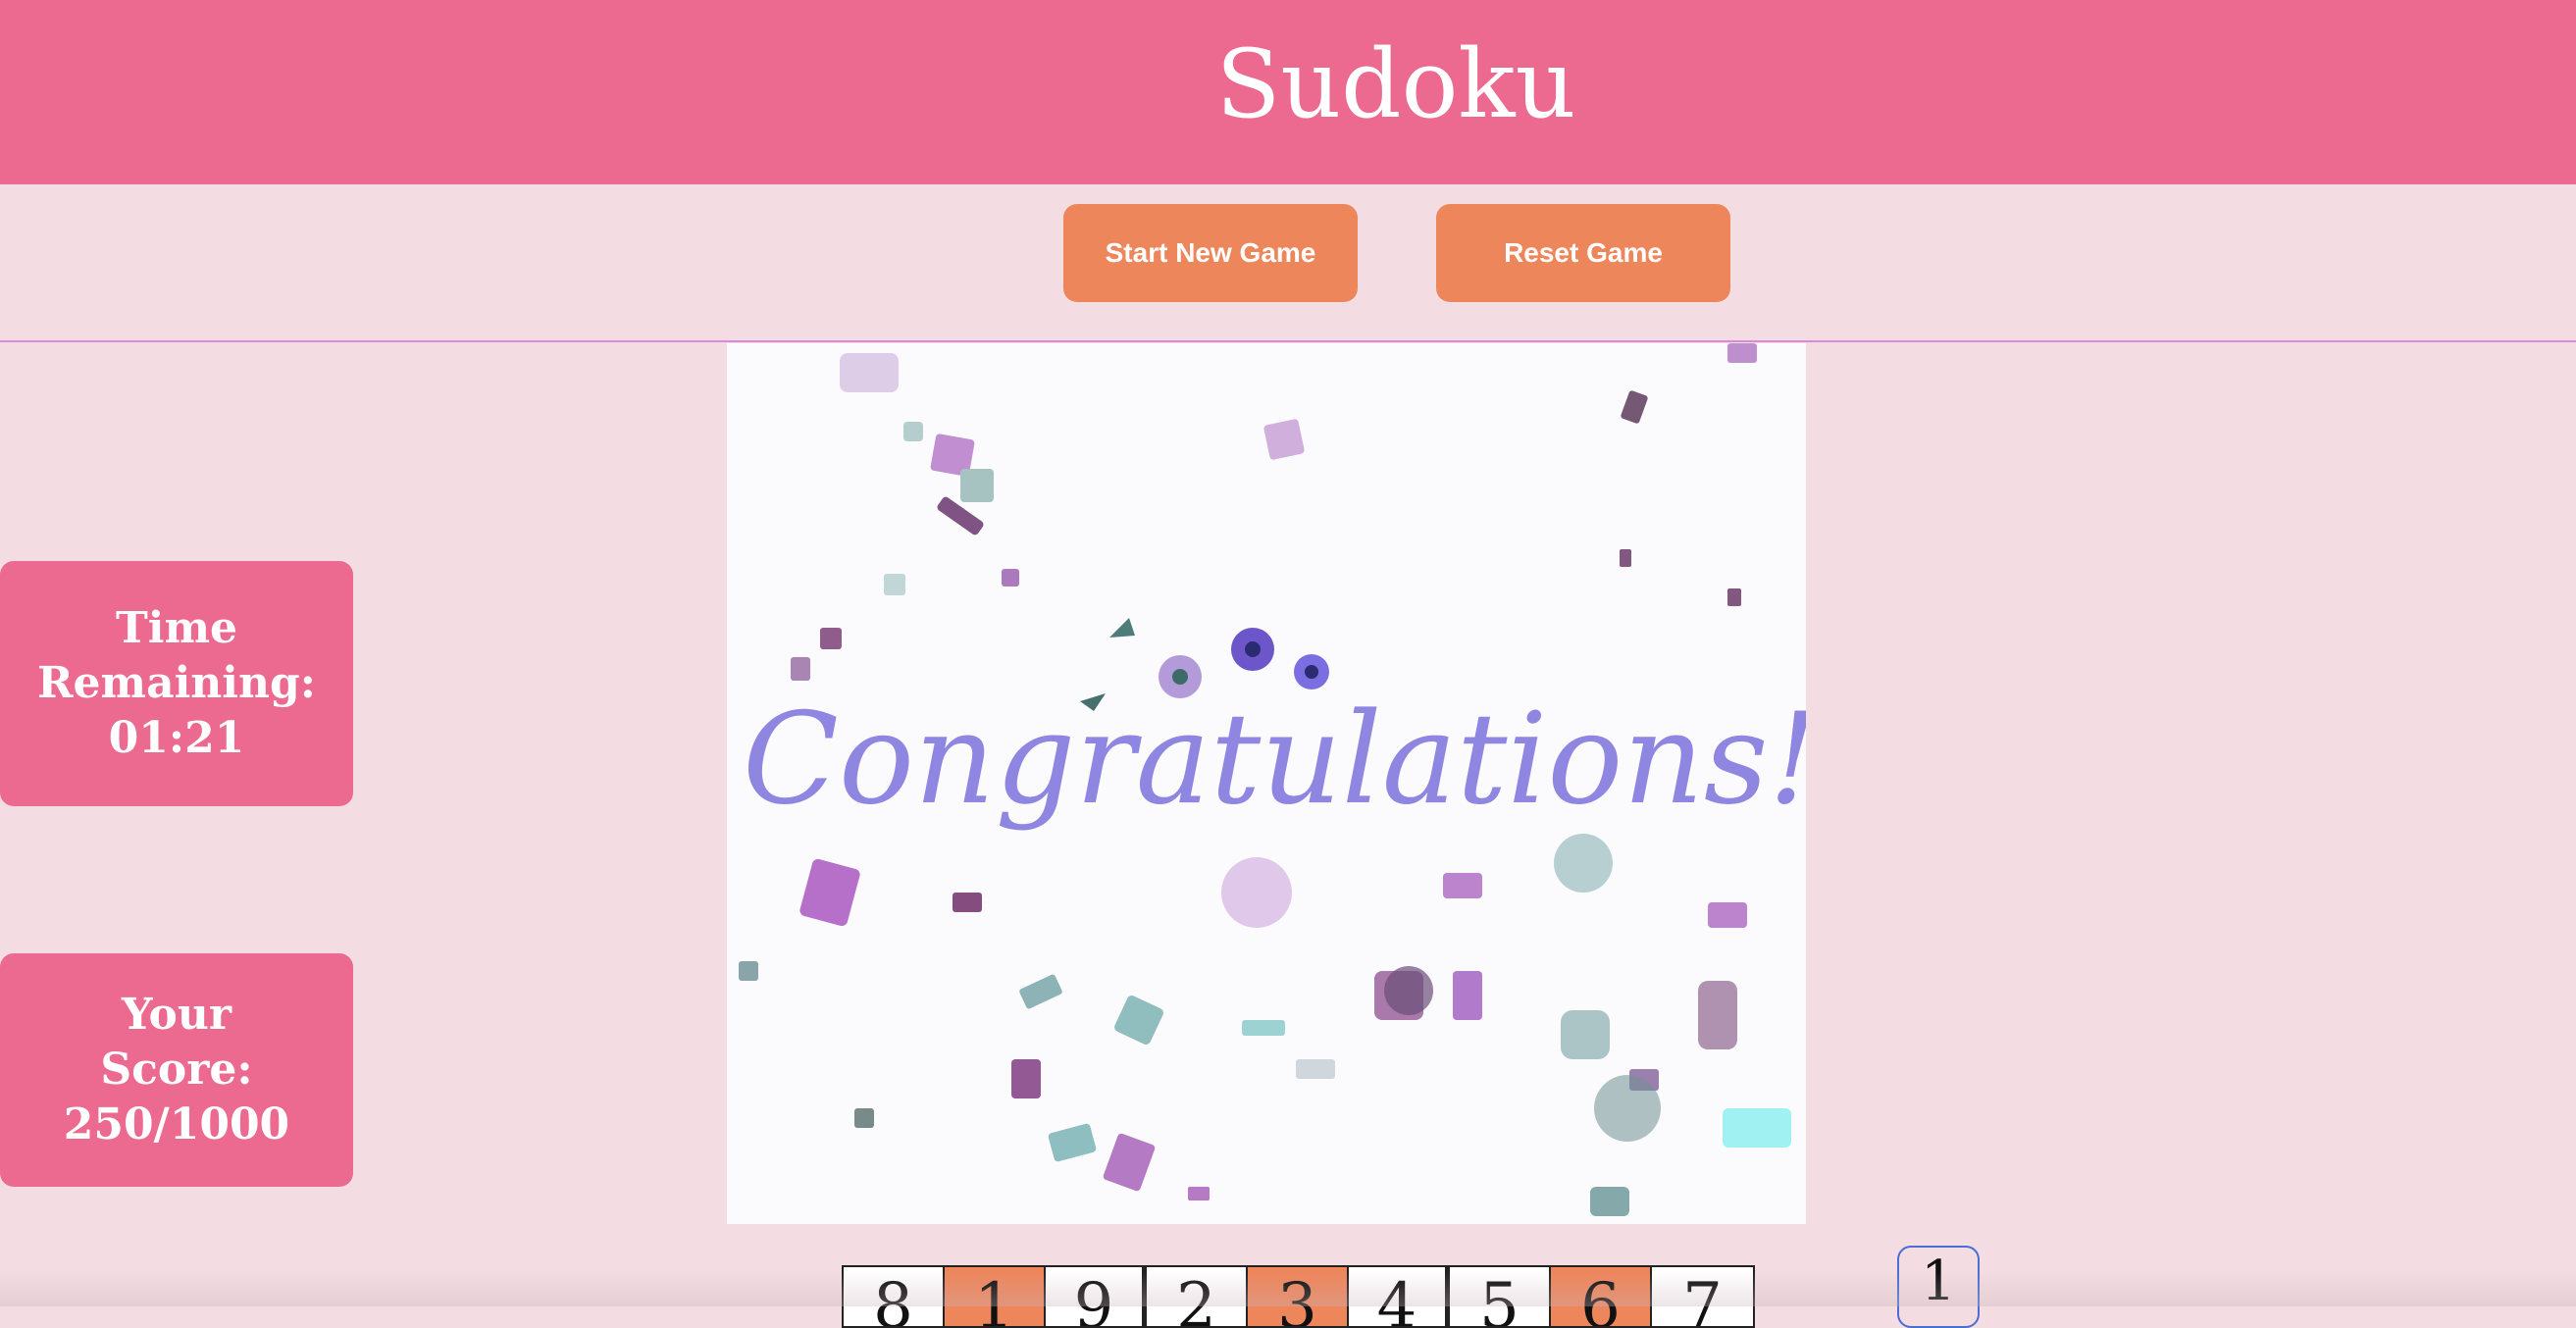 The width and height of the screenshot is (2576, 1328). Describe the element at coordinates (176, 738) in the screenshot. I see `time-value: 01:21` at that location.